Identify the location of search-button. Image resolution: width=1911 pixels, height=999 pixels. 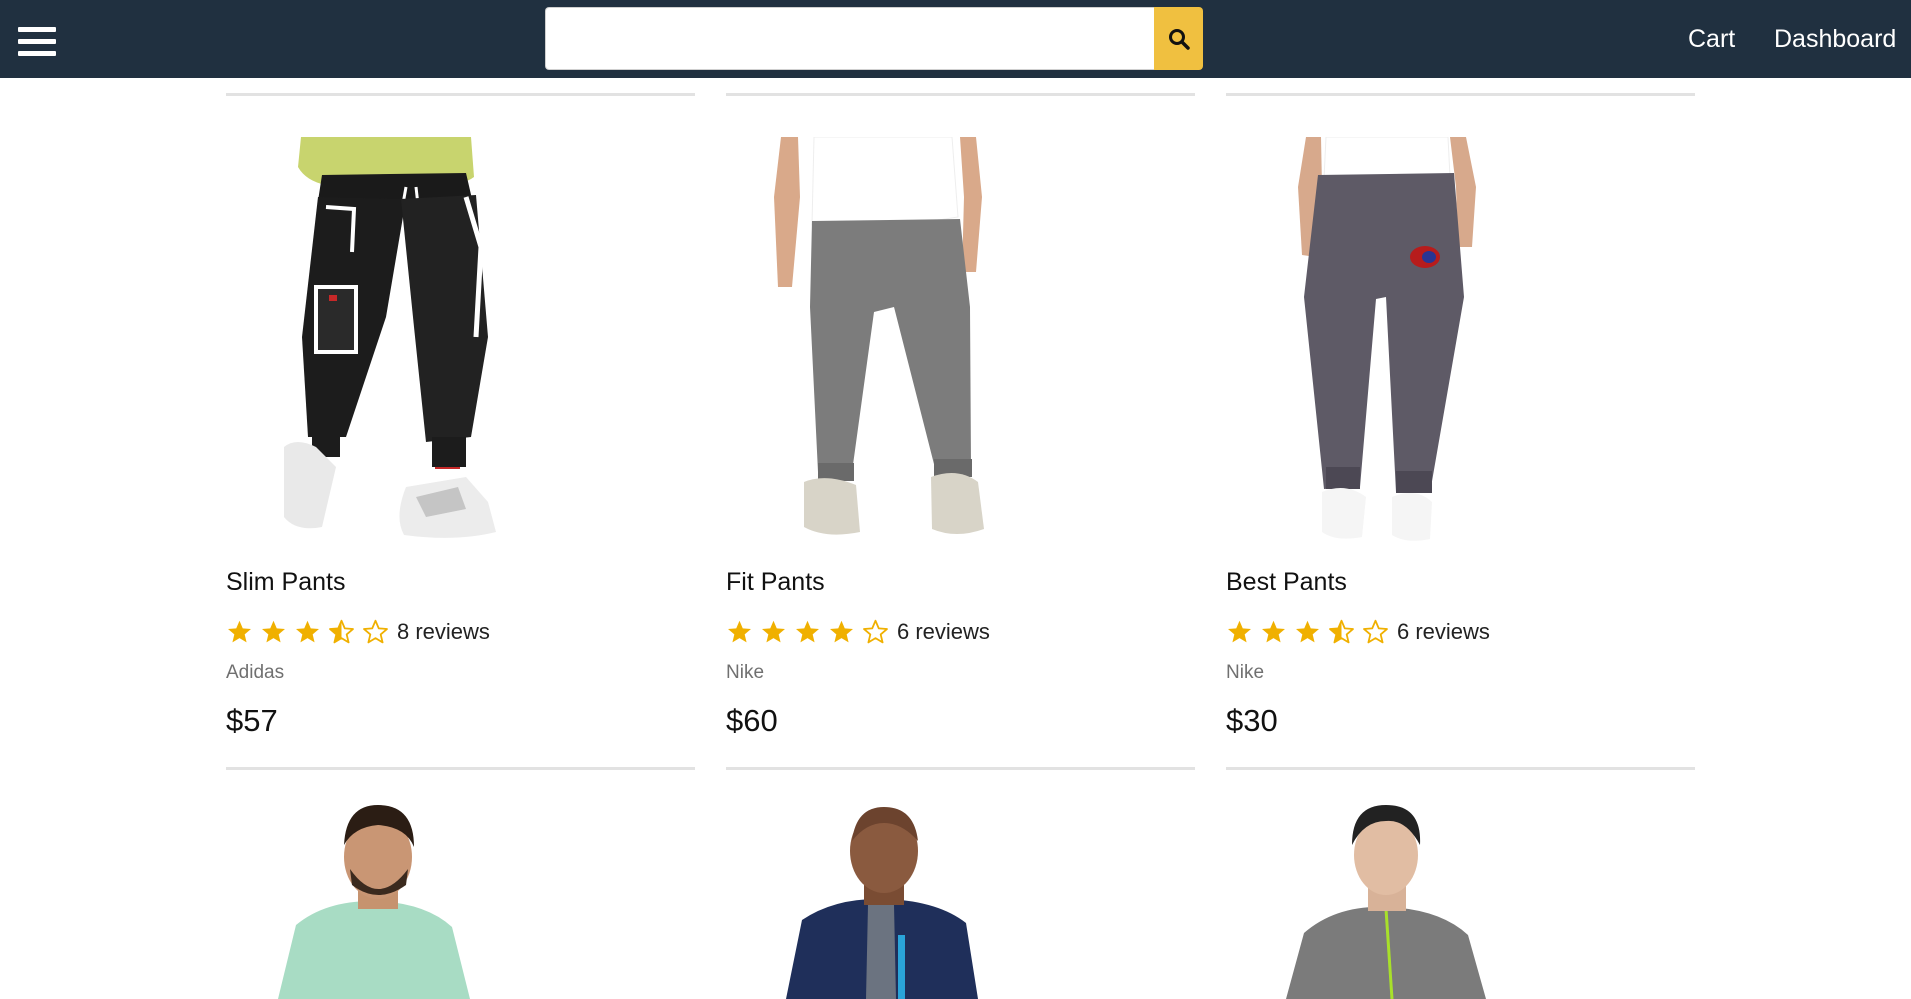
(1178, 38).